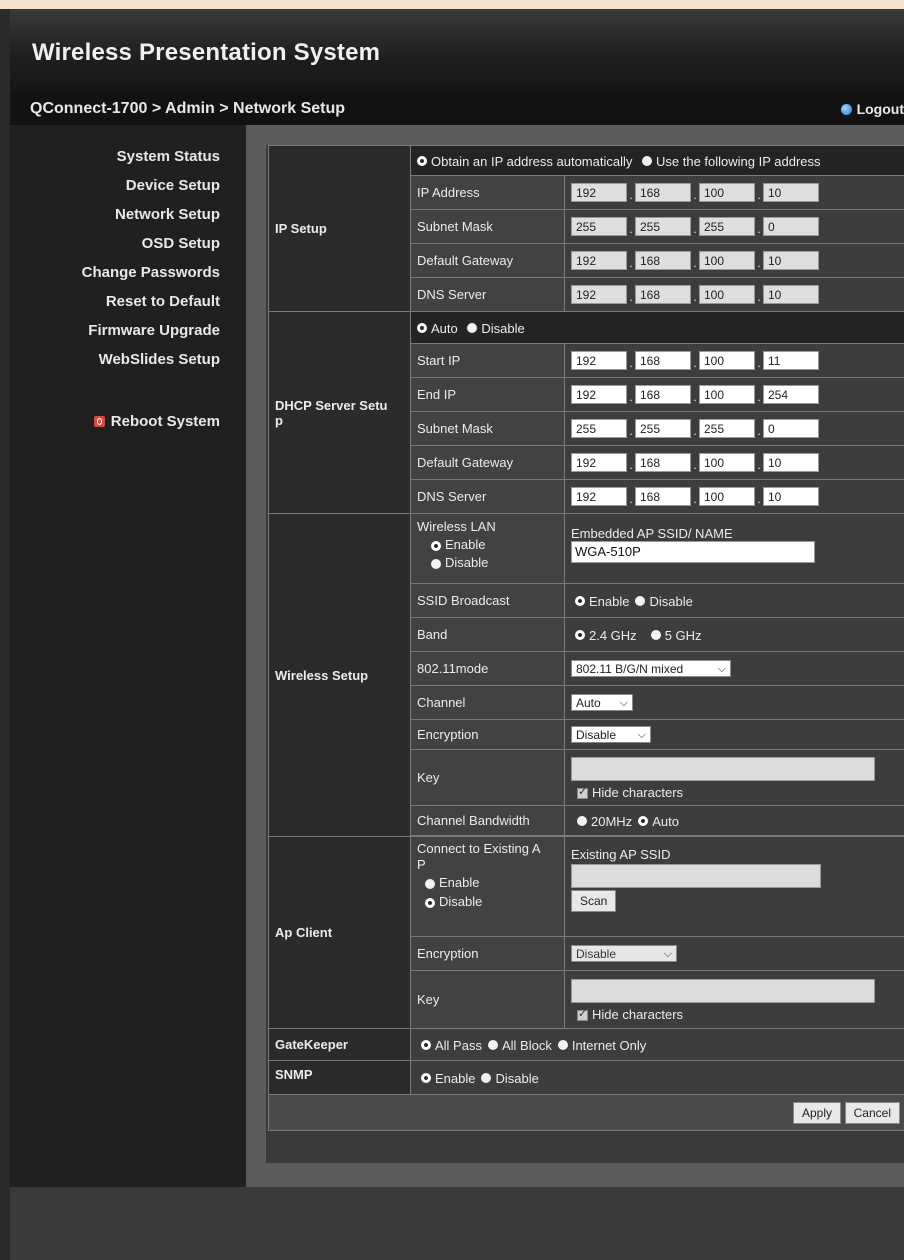  I want to click on start-ip-label: Start IP, so click(487, 360).